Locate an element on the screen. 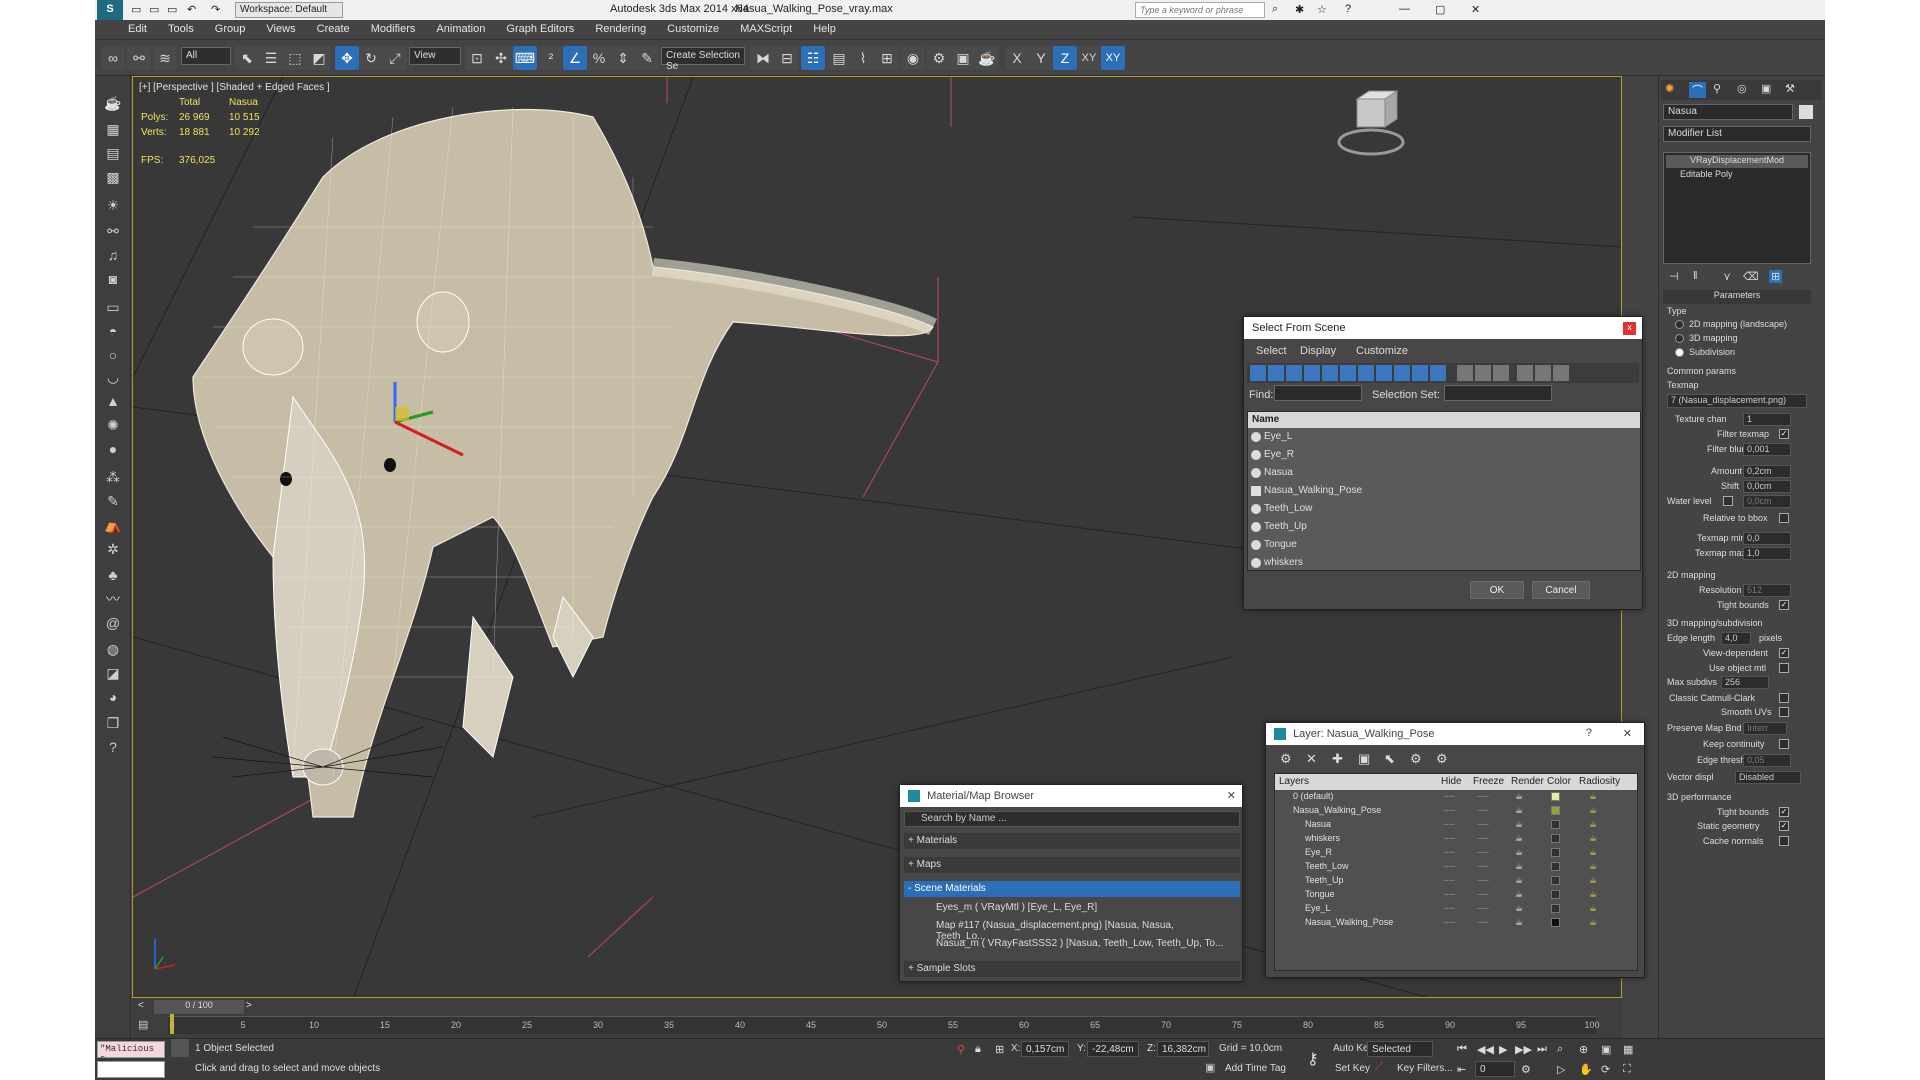 This screenshot has height=1080, width=1920. open-icon: ▭ is located at coordinates (154, 9).